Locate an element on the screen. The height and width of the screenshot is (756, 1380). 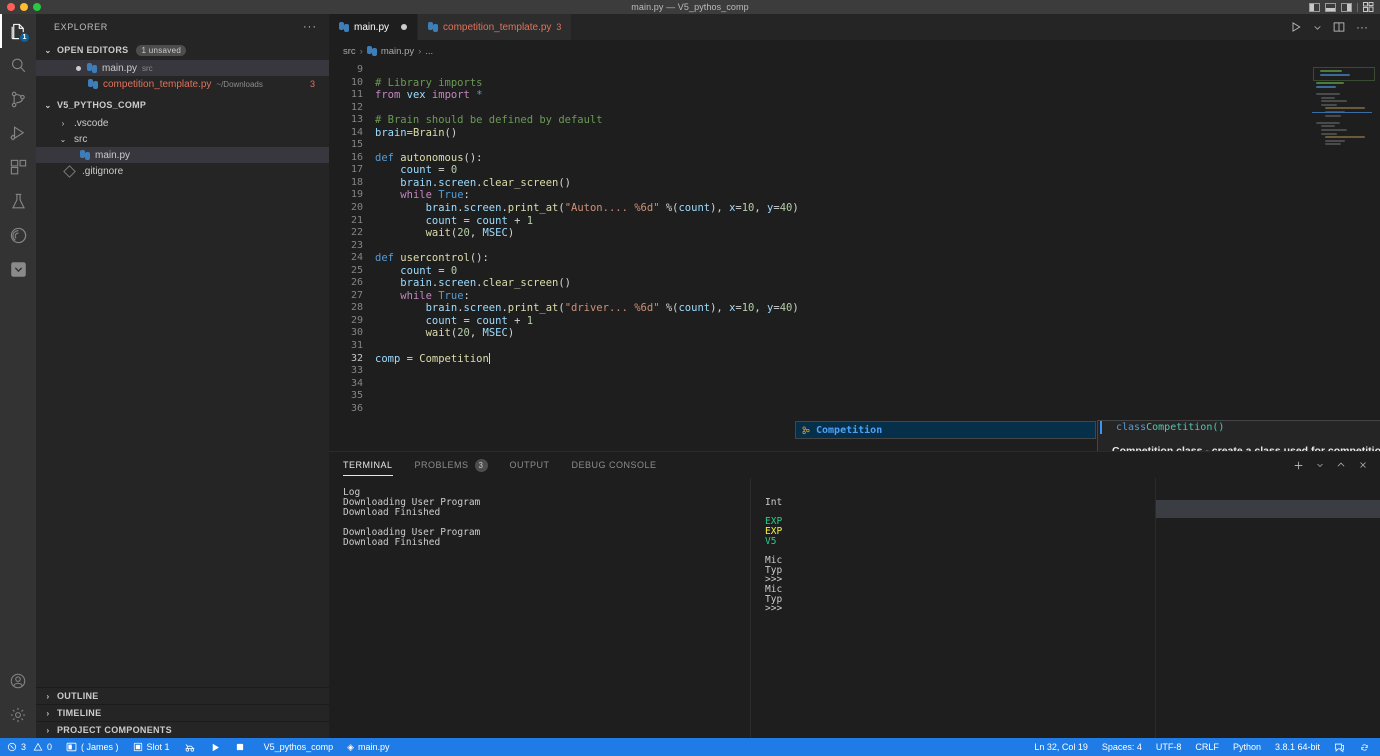
sidebar-more-actions-icon: ··· is located at coordinates (310, 27).